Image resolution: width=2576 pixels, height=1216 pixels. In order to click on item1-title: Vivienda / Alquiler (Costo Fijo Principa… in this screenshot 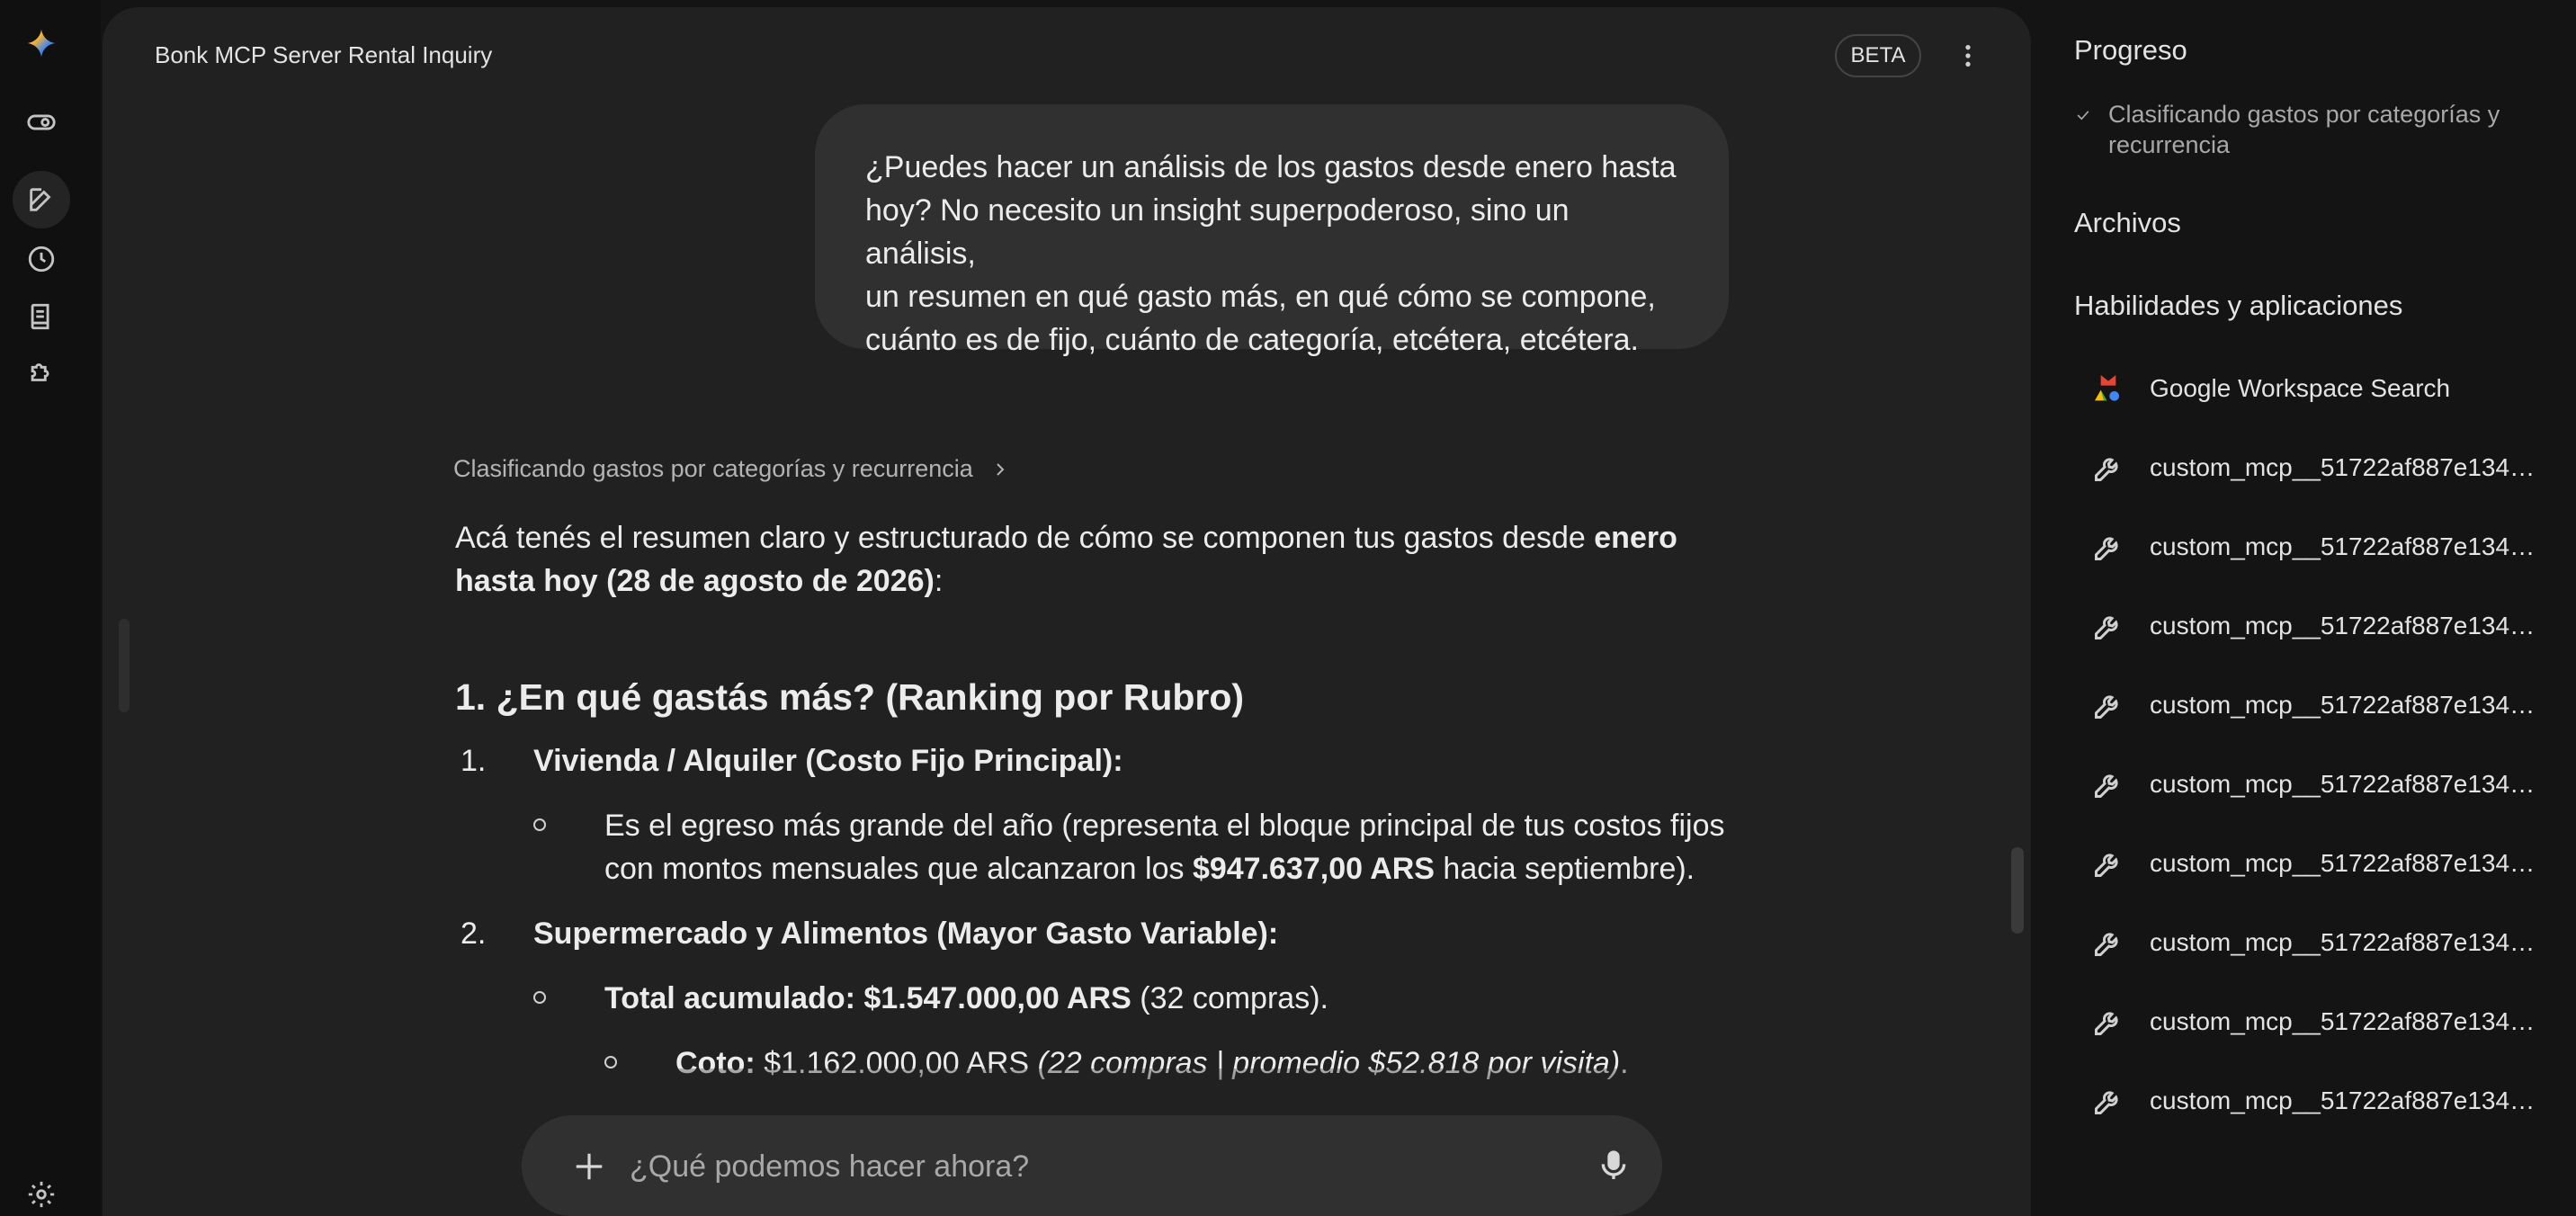, I will do `click(828, 761)`.